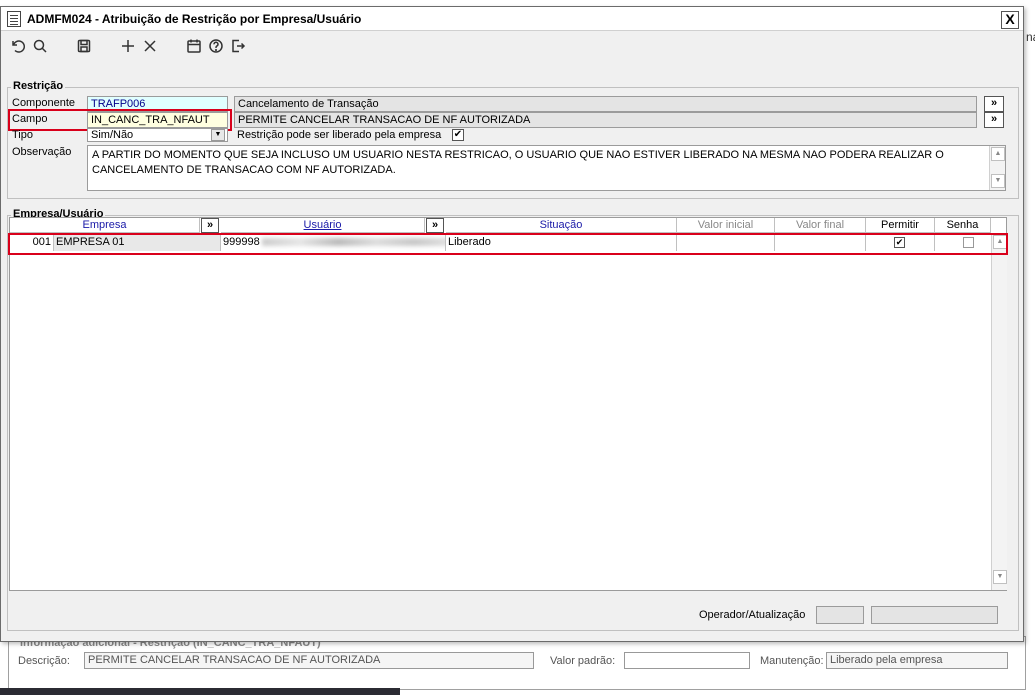  I want to click on undo-icon, so click(18, 46).